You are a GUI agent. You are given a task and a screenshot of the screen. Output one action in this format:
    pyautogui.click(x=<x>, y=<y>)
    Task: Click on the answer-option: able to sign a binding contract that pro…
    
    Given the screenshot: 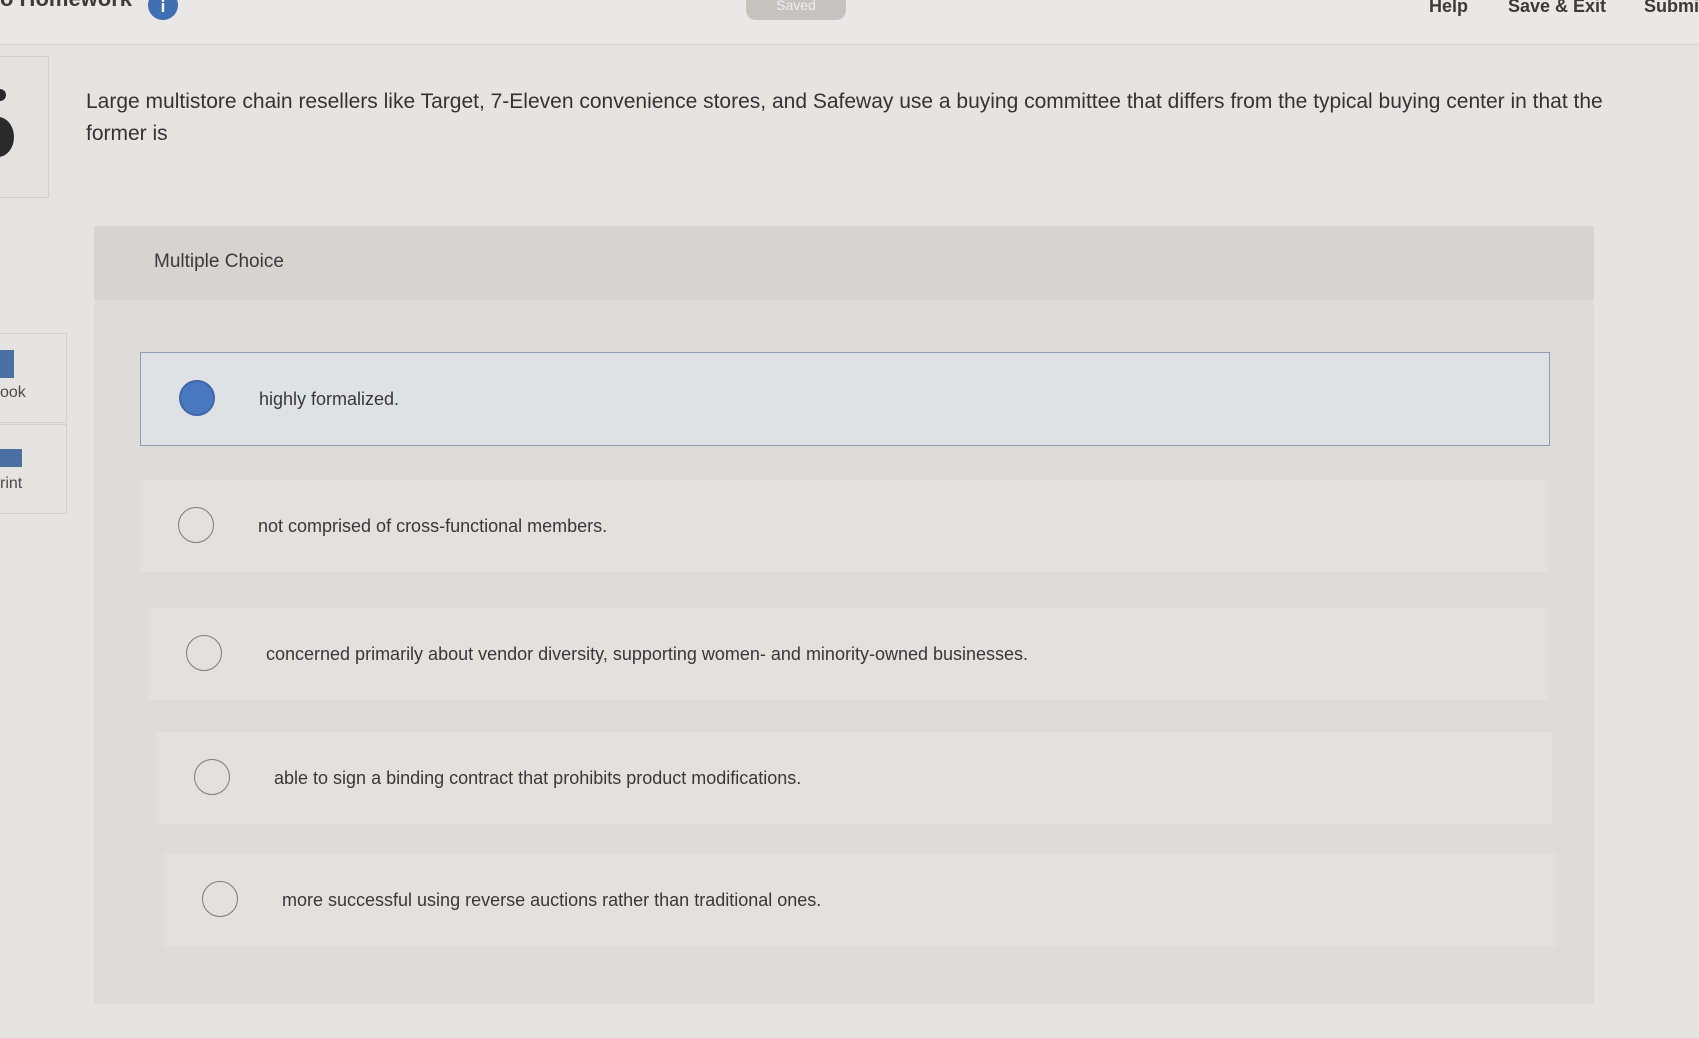 What is the action you would take?
    pyautogui.click(x=854, y=778)
    